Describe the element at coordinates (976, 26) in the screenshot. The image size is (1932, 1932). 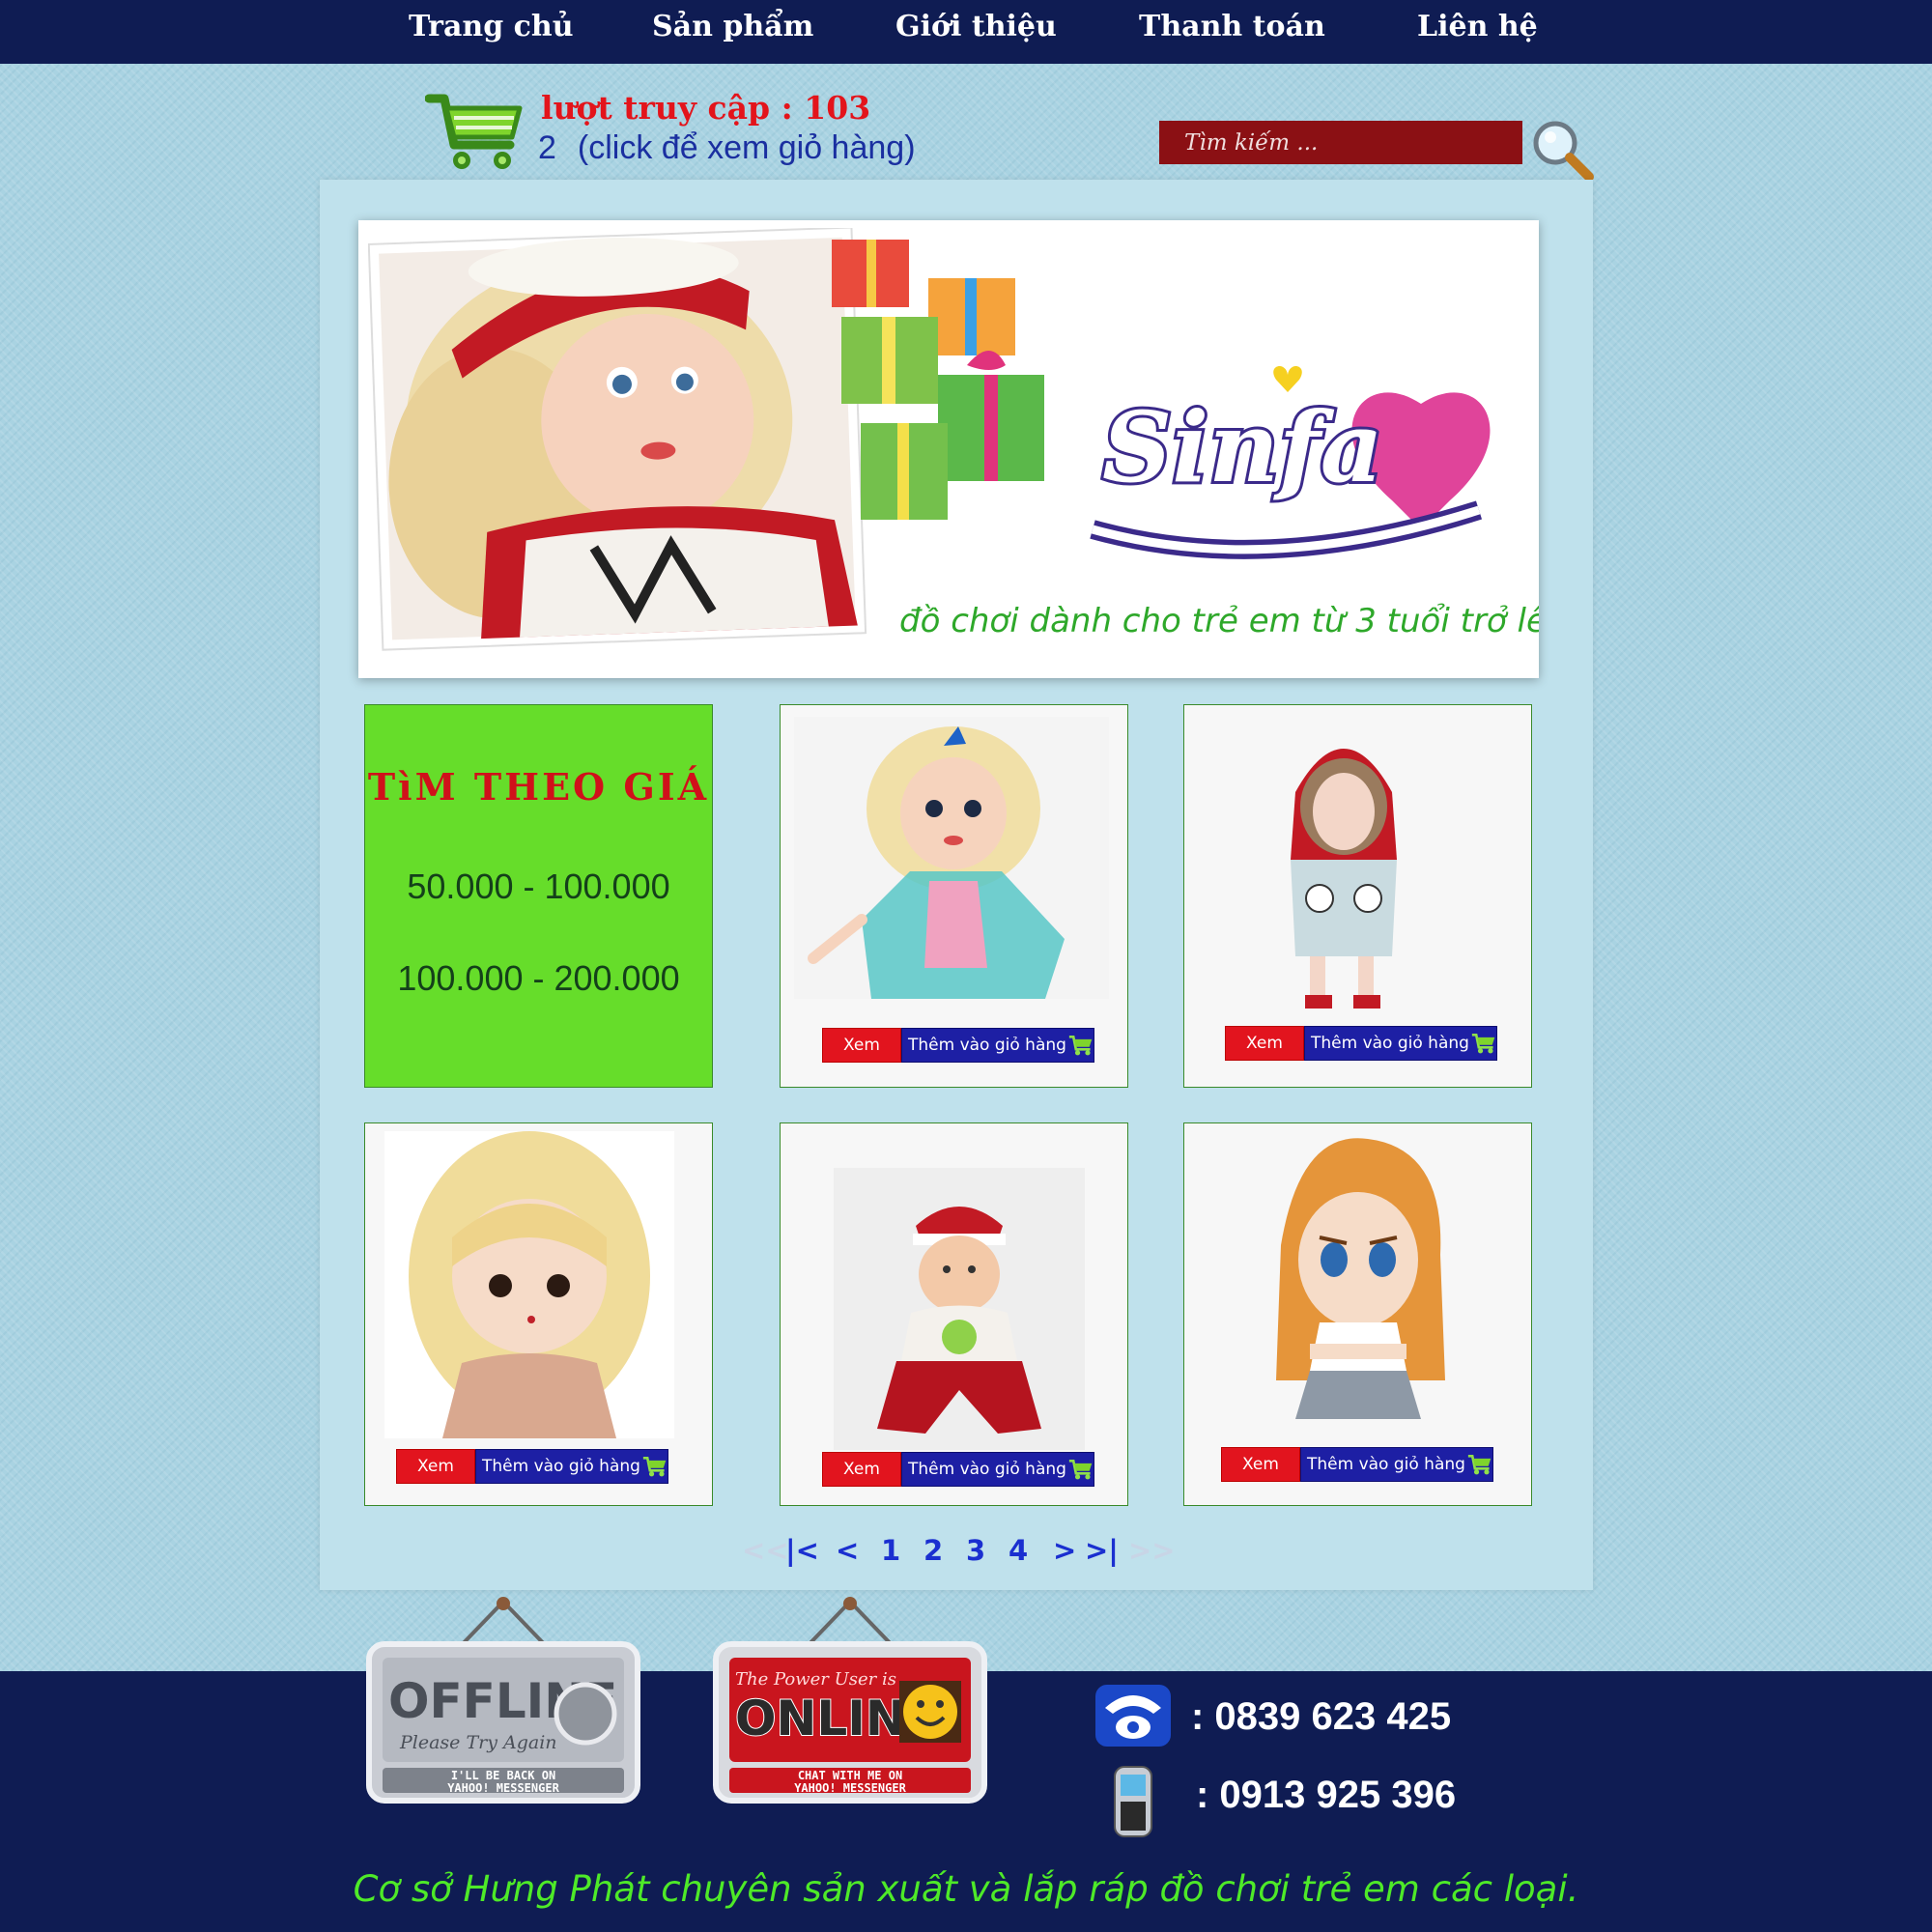
I see `nav-item-about: Giới thiệu` at that location.